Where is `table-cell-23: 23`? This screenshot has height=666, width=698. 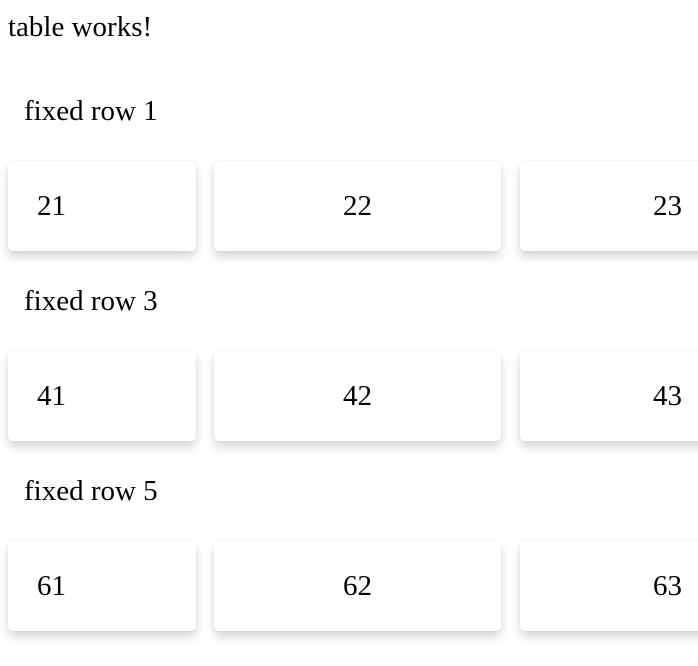 table-cell-23: 23 is located at coordinates (609, 206).